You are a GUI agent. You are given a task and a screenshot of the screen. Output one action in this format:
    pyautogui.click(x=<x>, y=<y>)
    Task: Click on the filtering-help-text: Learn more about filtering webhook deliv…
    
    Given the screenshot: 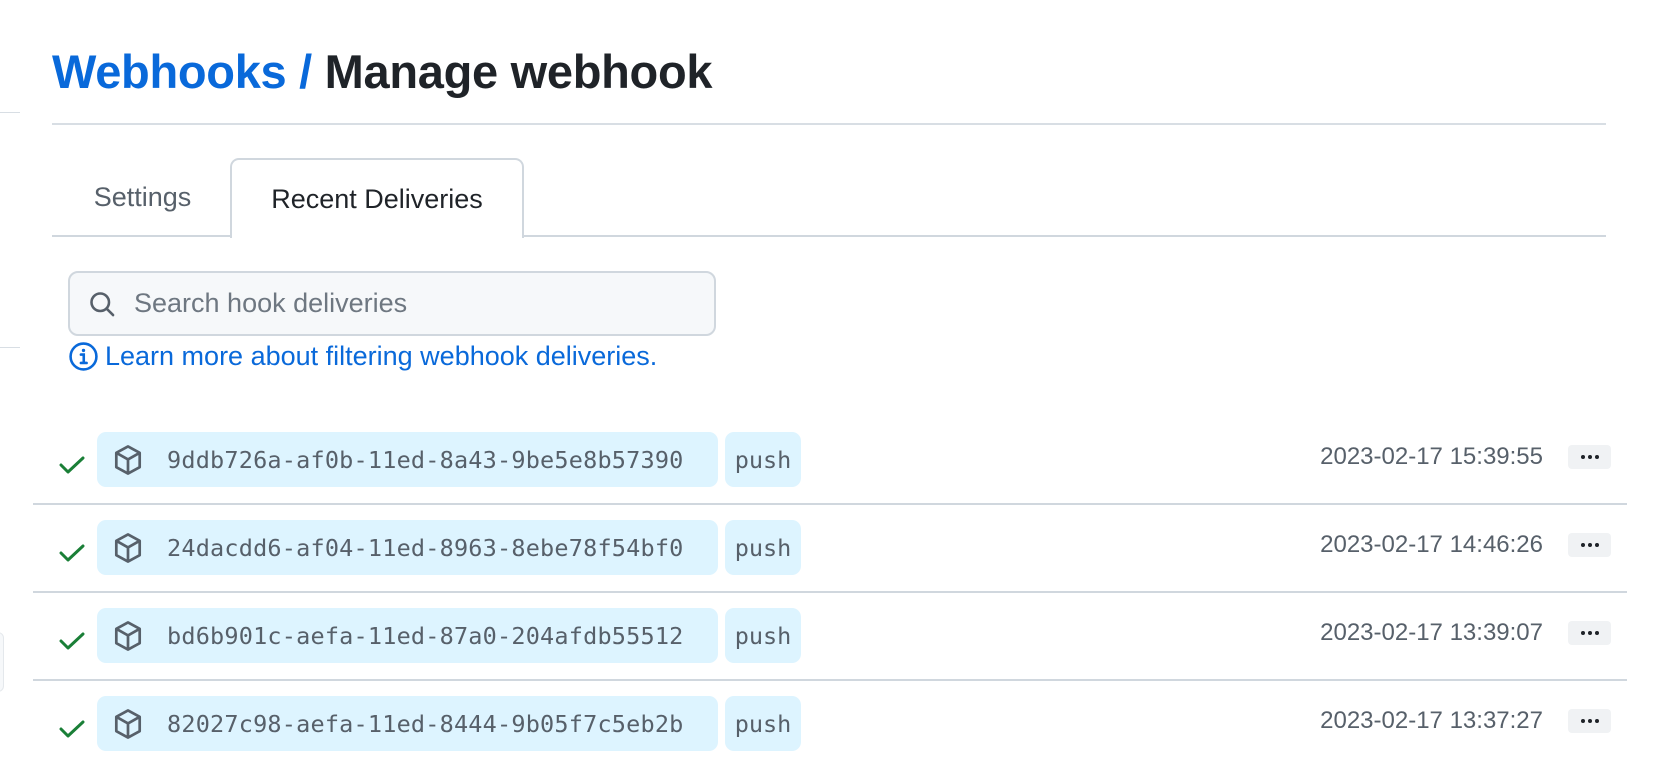 What is the action you would take?
    pyautogui.click(x=381, y=356)
    